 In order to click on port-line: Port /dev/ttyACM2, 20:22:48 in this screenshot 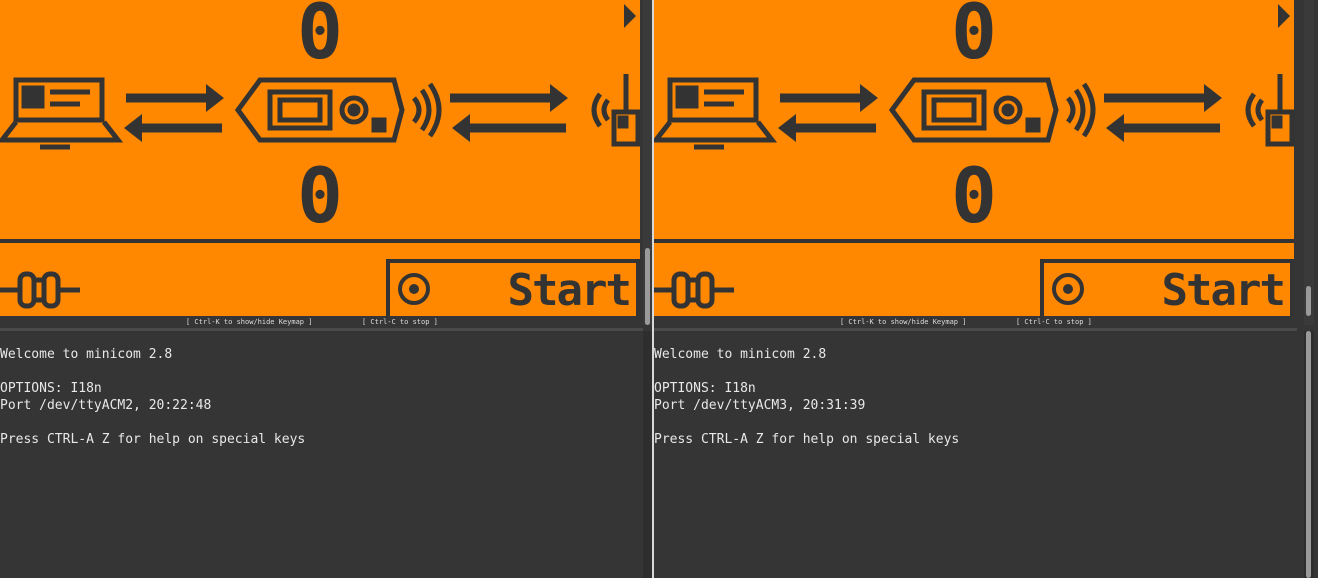, I will do `click(106, 405)`.